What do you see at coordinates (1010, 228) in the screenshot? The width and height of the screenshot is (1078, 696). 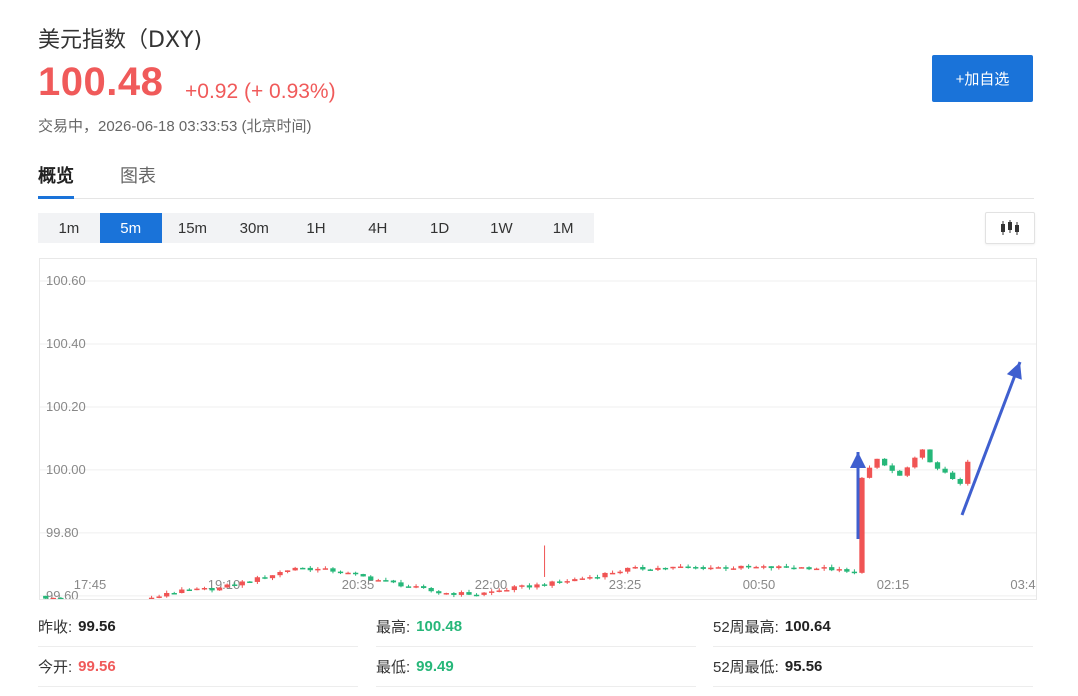 I see `chart-type-button` at bounding box center [1010, 228].